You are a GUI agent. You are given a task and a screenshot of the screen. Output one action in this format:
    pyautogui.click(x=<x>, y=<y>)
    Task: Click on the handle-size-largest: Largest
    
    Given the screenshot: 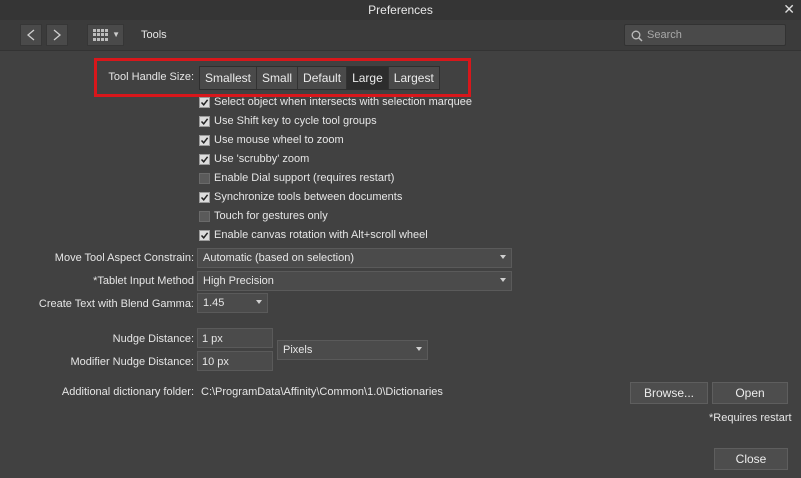 What is the action you would take?
    pyautogui.click(x=413, y=78)
    